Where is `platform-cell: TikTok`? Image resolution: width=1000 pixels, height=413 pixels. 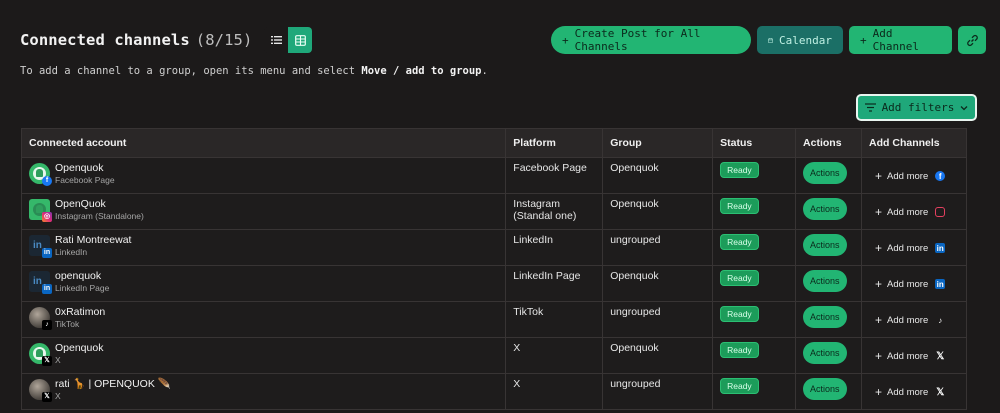 platform-cell: TikTok is located at coordinates (554, 319).